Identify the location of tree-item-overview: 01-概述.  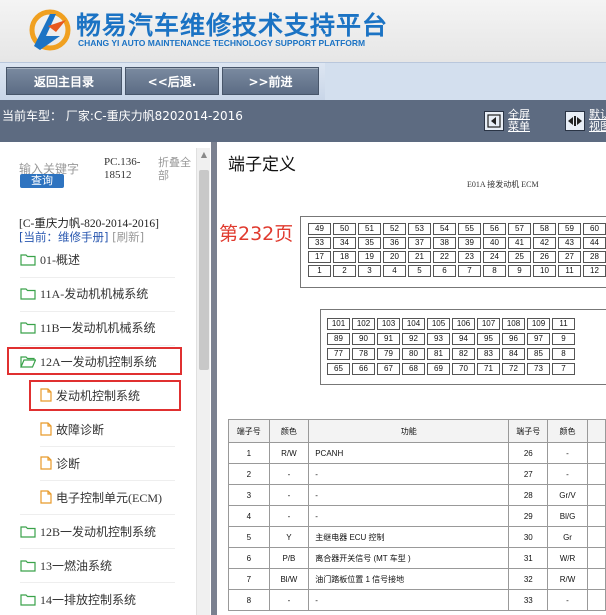
(50, 259).